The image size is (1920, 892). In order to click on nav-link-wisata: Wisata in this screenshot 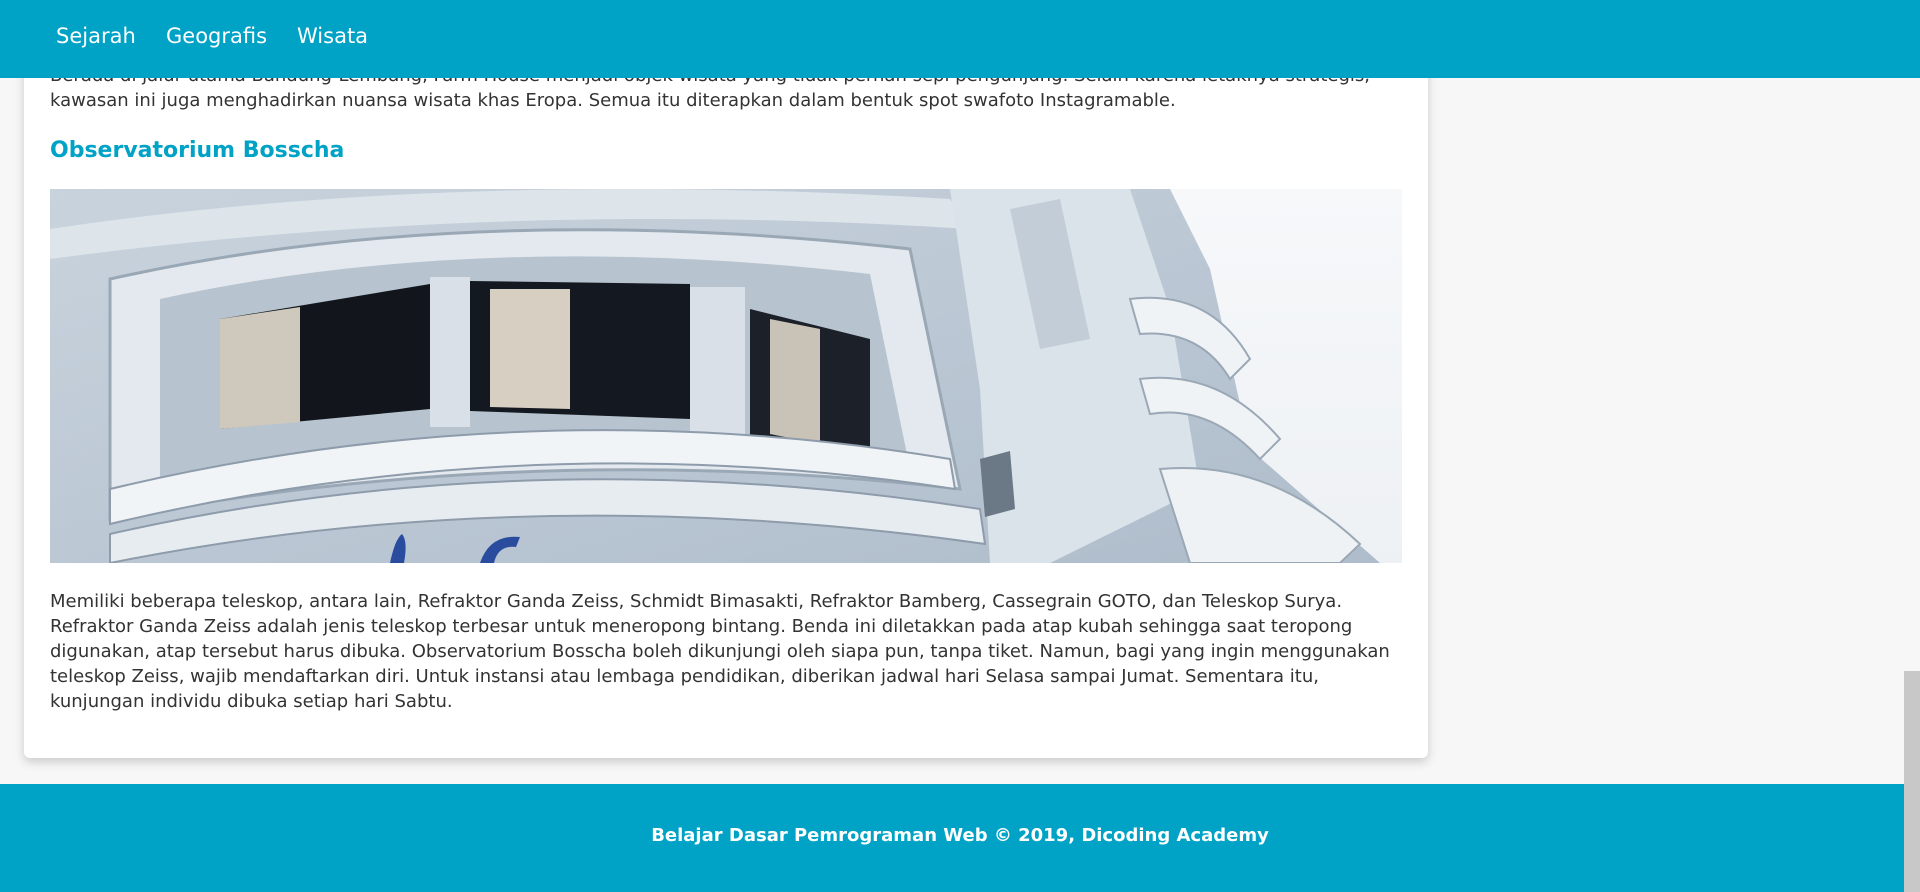, I will do `click(332, 36)`.